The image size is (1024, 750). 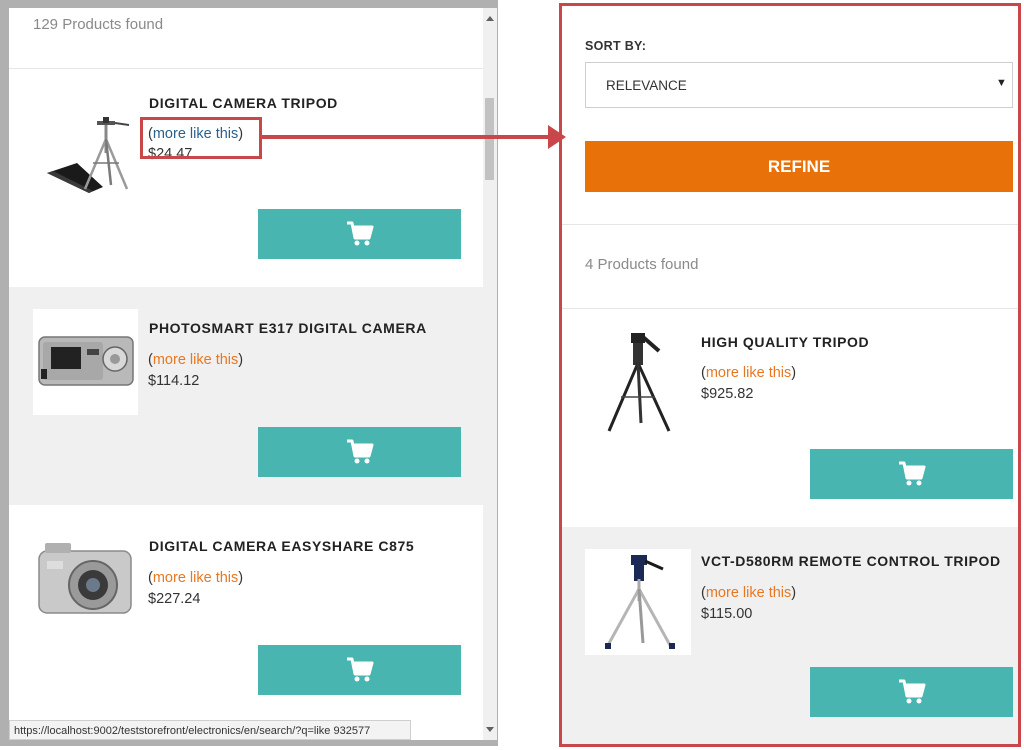 I want to click on annotation-arrow-icon, so click(x=414, y=137).